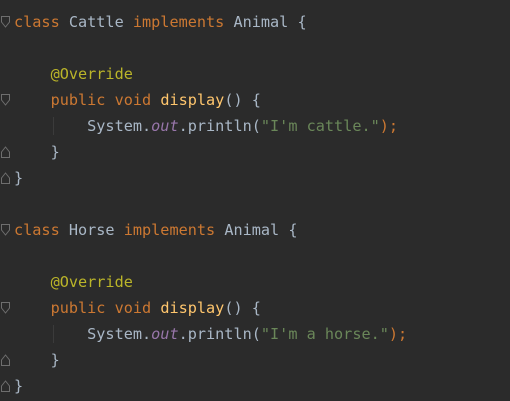 The image size is (510, 401). What do you see at coordinates (91, 230) in the screenshot?
I see `code-token: Horse` at bounding box center [91, 230].